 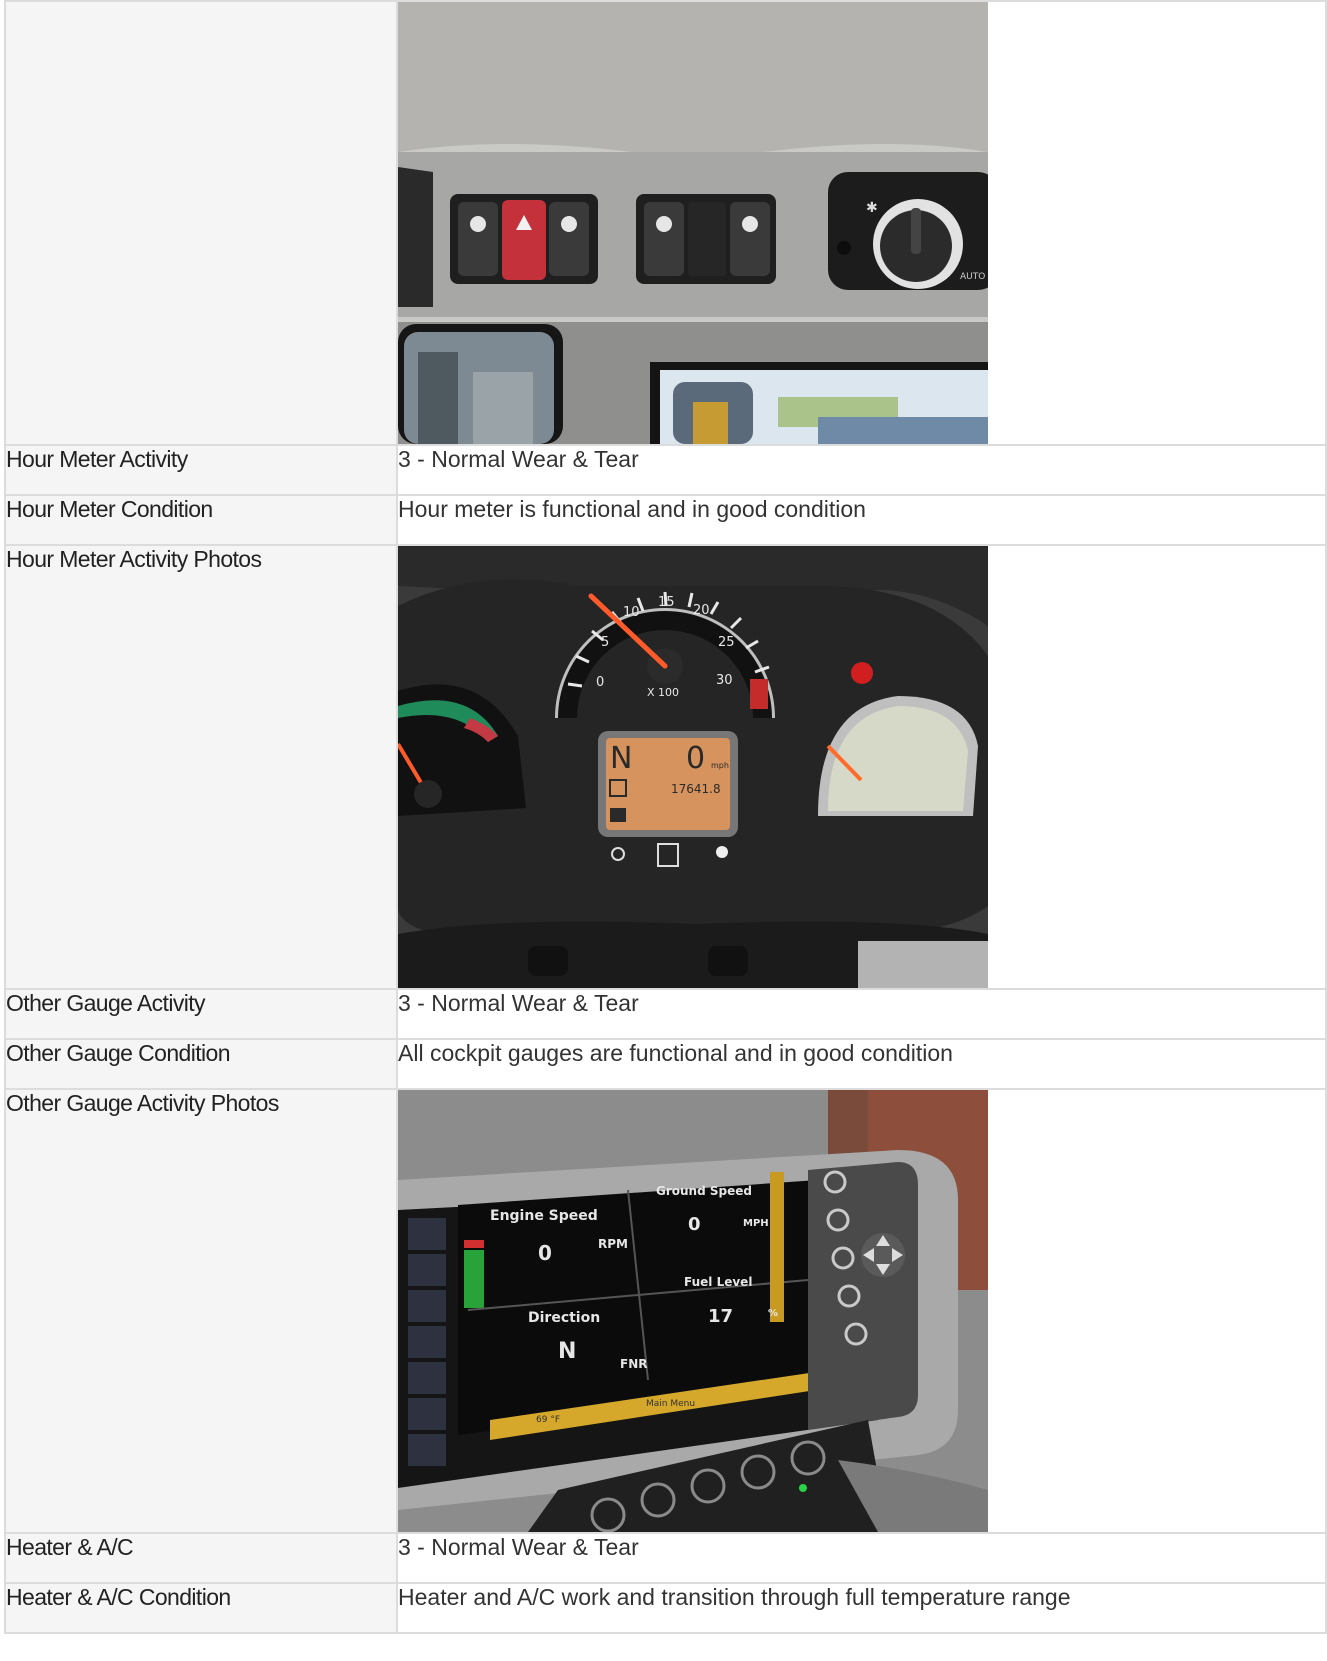 I want to click on svg-text: AUTO, so click(x=972, y=277).